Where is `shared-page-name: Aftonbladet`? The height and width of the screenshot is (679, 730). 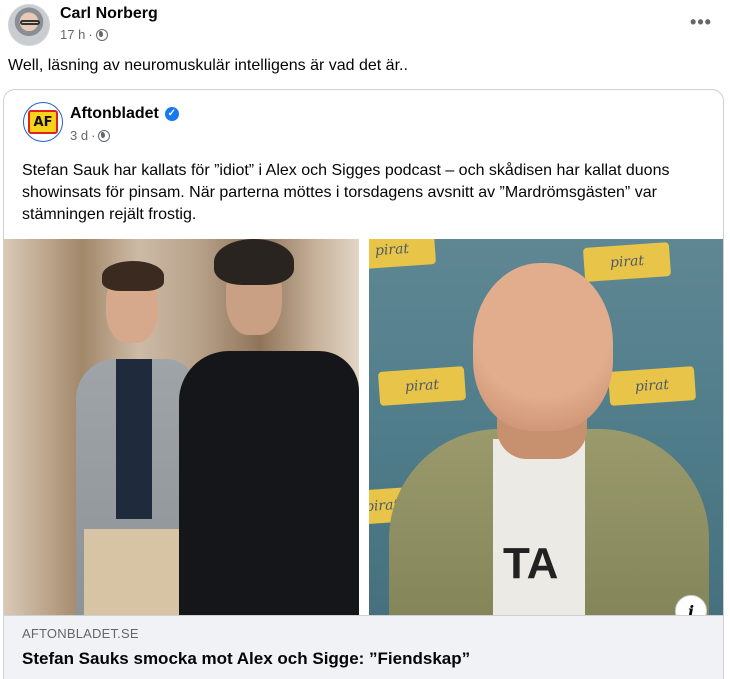
shared-page-name: Aftonbladet is located at coordinates (114, 114).